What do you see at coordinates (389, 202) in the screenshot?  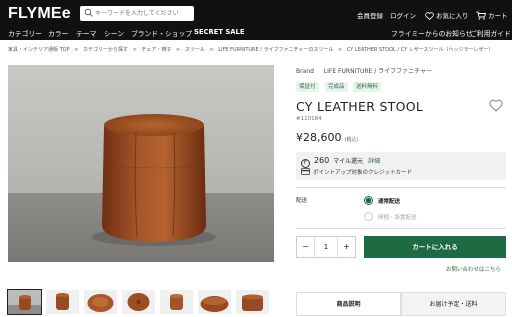 I see `delivery-option-label: 通常配送` at bounding box center [389, 202].